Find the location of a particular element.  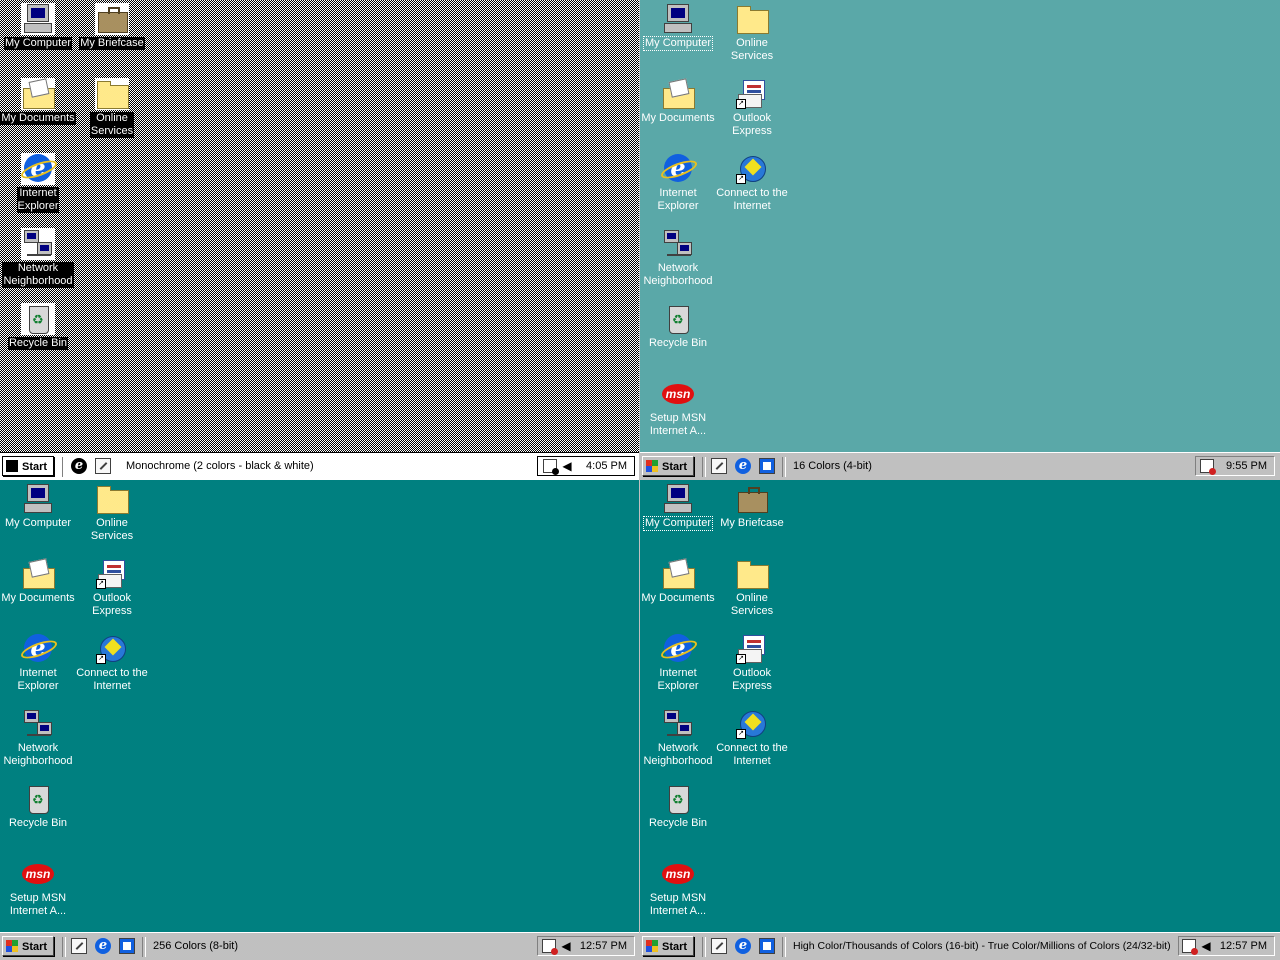

folder-icon is located at coordinates (752, 574).